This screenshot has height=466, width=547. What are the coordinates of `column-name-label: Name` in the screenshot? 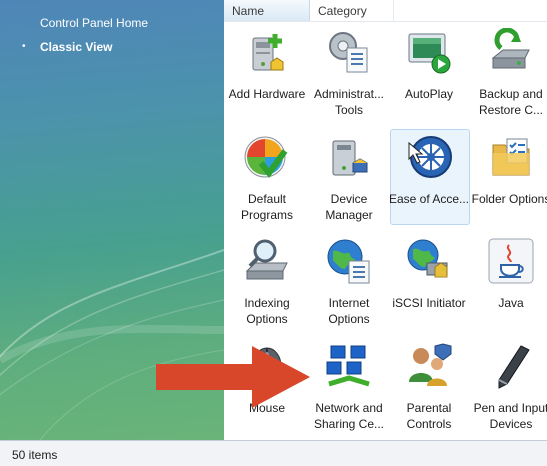 It's located at (248, 11).